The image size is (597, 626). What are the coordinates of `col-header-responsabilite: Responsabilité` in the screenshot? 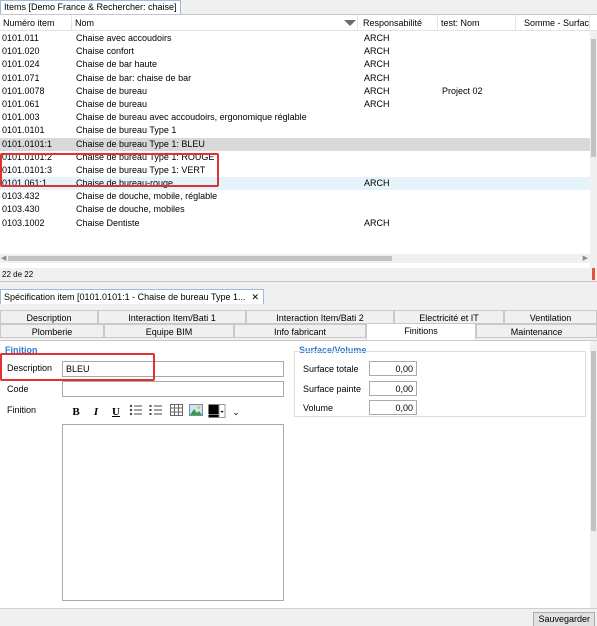 It's located at (399, 23).